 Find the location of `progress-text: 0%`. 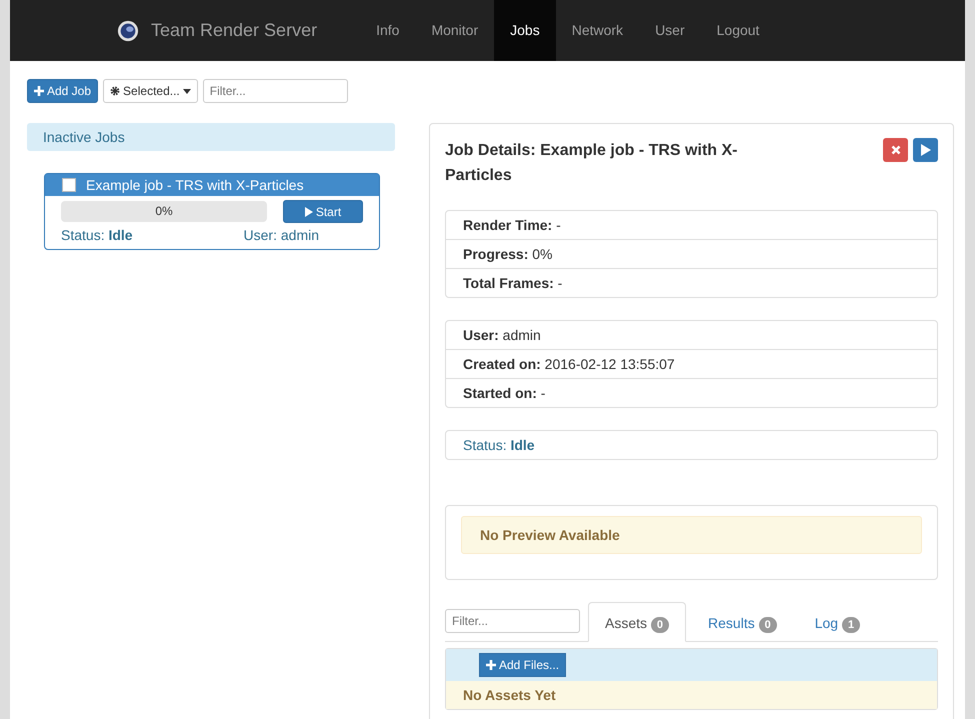

progress-text: 0% is located at coordinates (164, 211).